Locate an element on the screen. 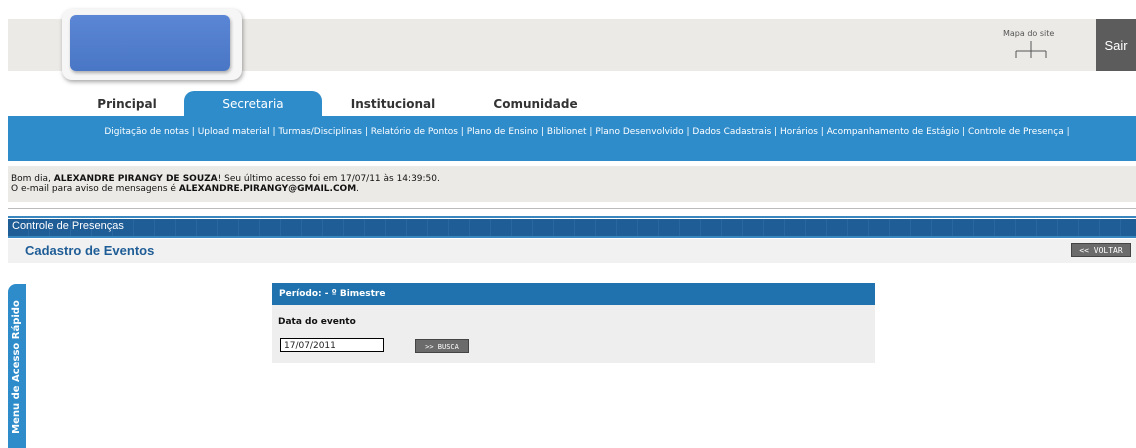 The width and height of the screenshot is (1136, 448). section-bar: Controle de Presenças is located at coordinates (572, 227).